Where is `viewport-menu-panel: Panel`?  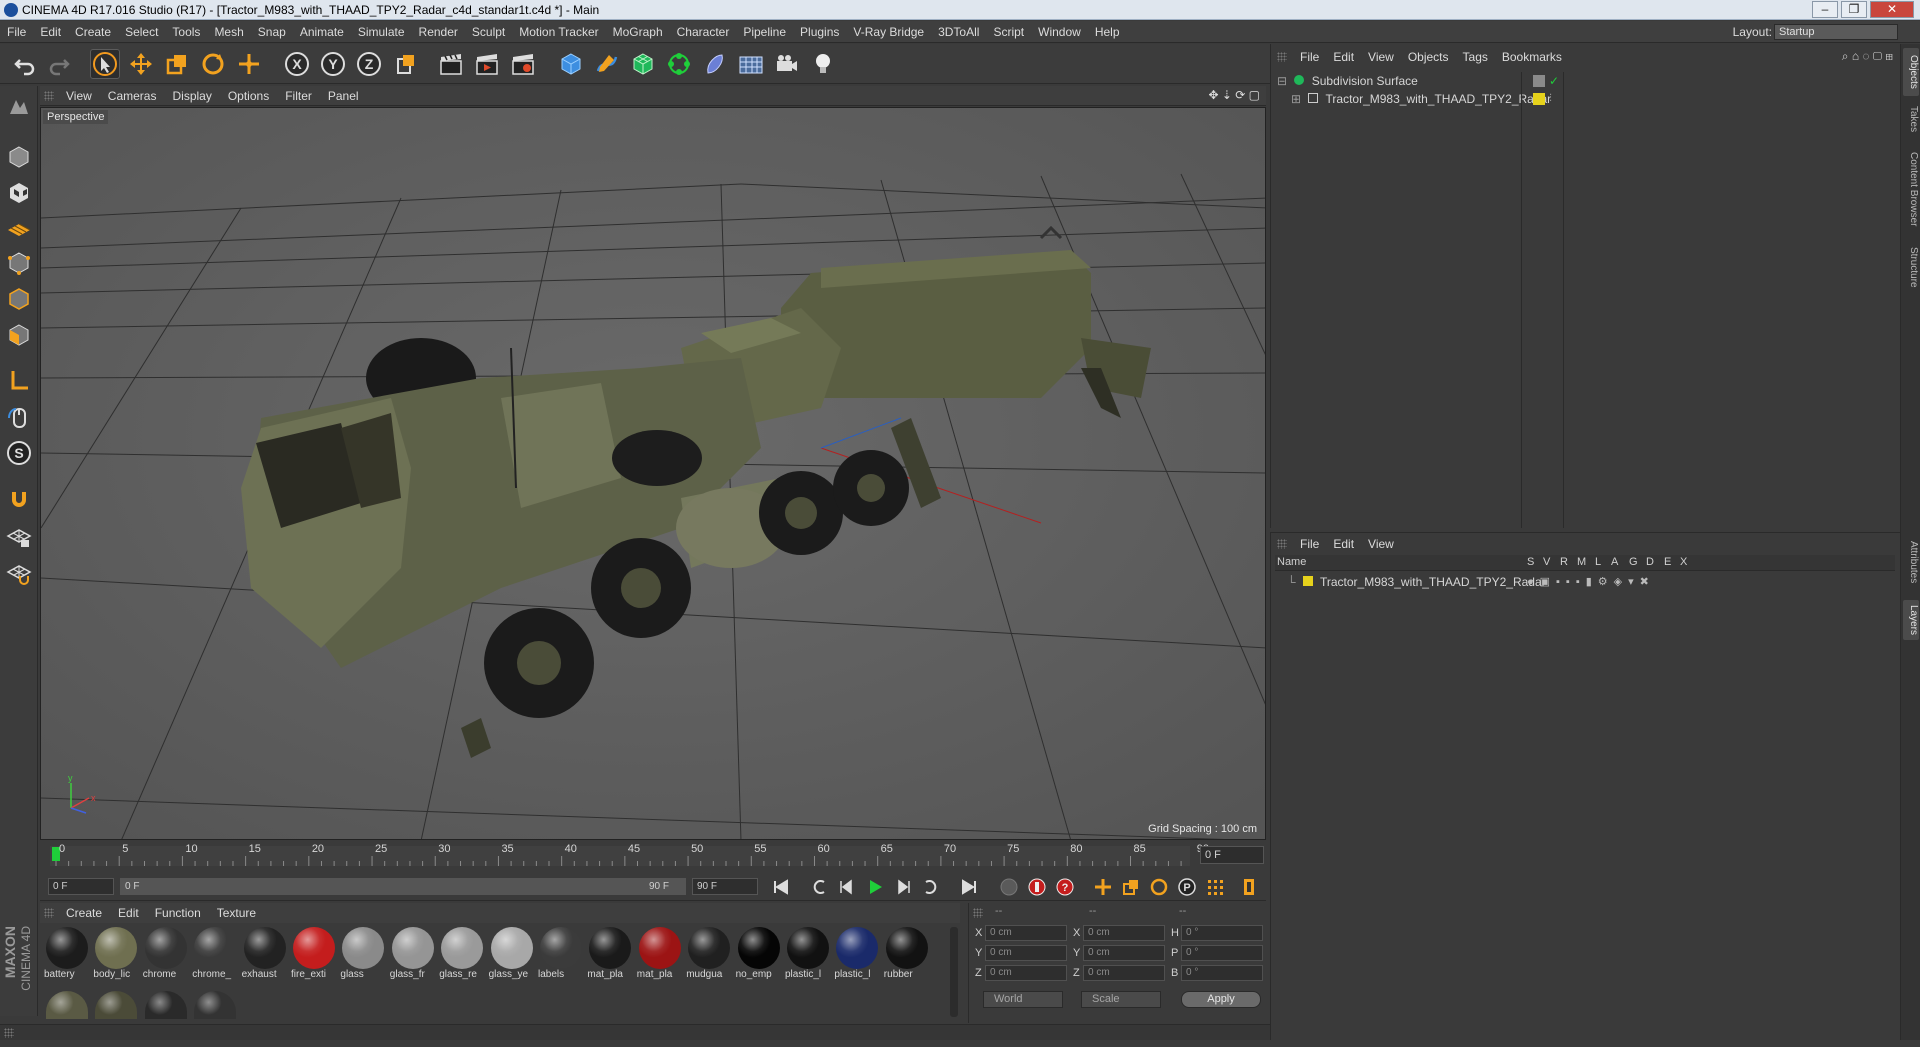 viewport-menu-panel: Panel is located at coordinates (343, 96).